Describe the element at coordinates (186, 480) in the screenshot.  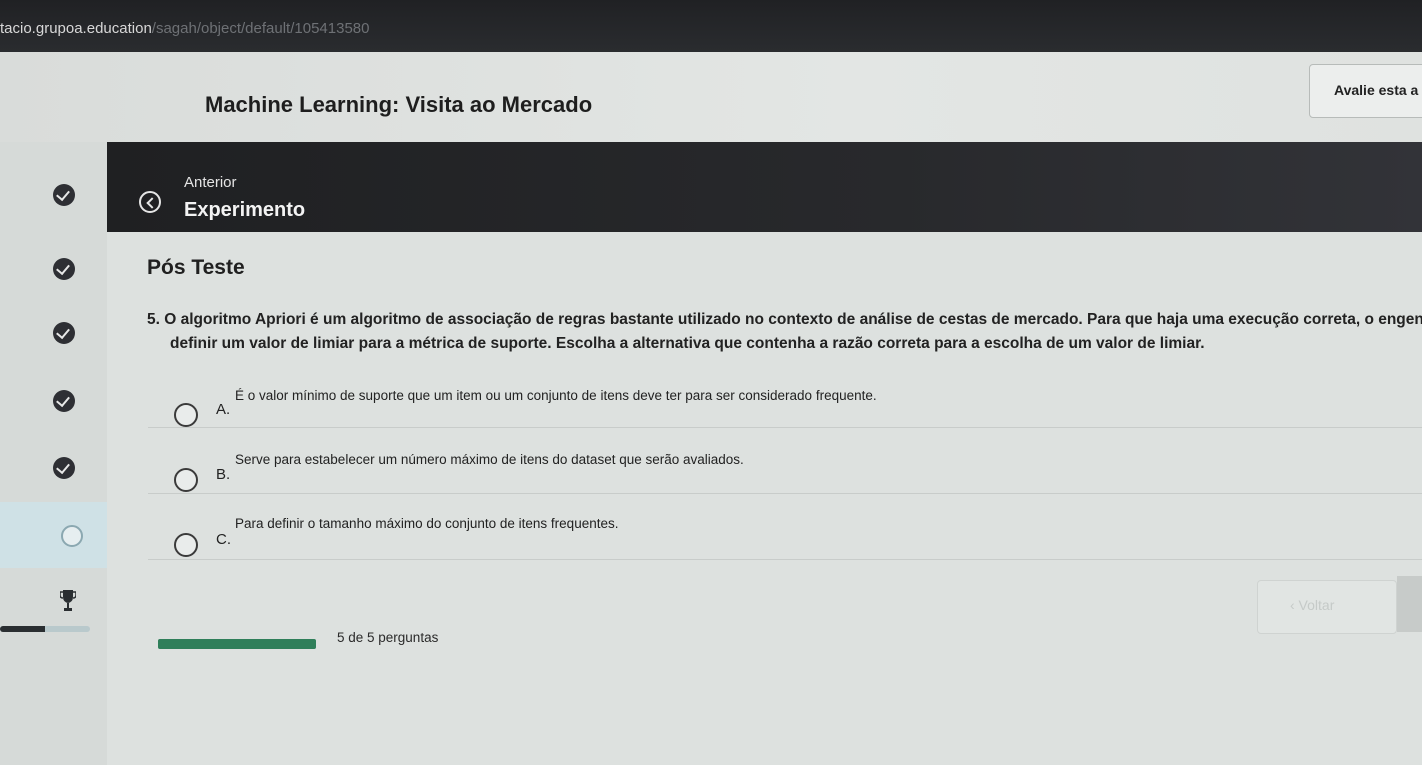
I see `radio-button-b` at that location.